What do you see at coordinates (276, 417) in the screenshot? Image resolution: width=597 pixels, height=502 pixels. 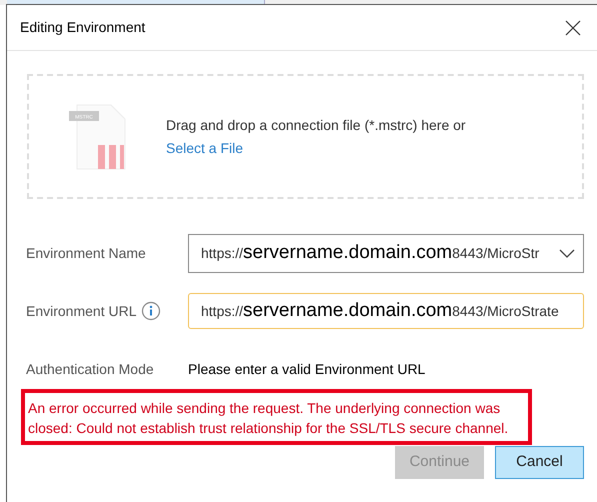 I see `error-message: An error occurred while sending the request. The underlying connection was closed: Could not establish trust relationship for the SSL/TLS secure channel.` at bounding box center [276, 417].